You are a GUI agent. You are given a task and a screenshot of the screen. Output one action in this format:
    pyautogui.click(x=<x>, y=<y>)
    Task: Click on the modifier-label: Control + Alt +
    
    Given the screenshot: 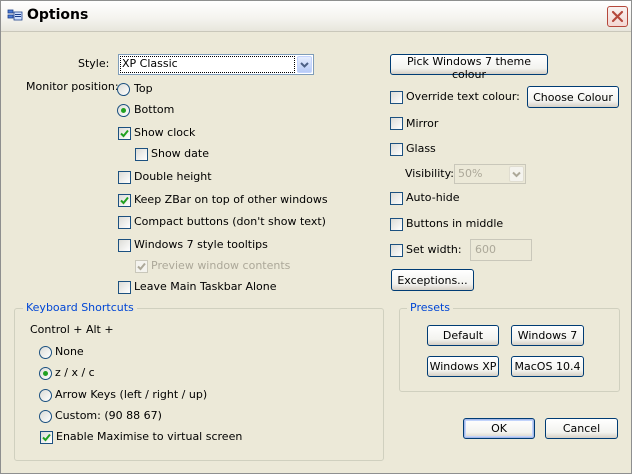 What is the action you would take?
    pyautogui.click(x=72, y=329)
    